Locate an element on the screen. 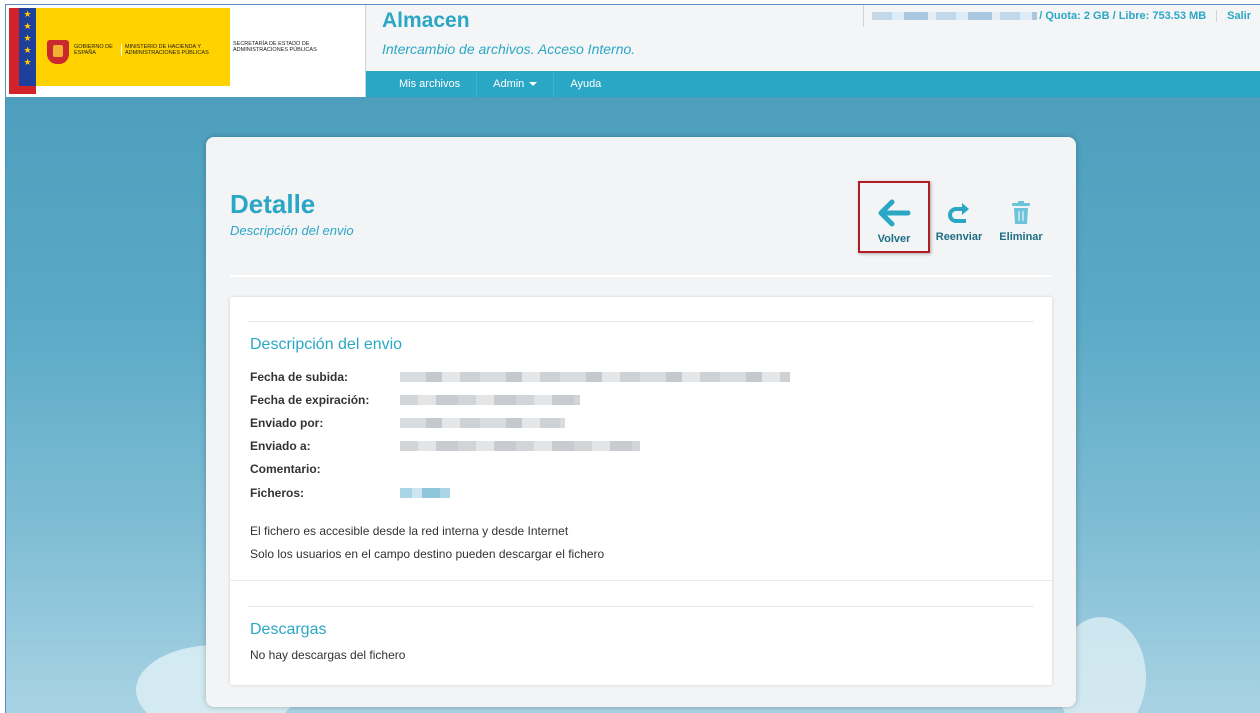 This screenshot has height=713, width=1260. volver-button: Volver is located at coordinates (894, 217).